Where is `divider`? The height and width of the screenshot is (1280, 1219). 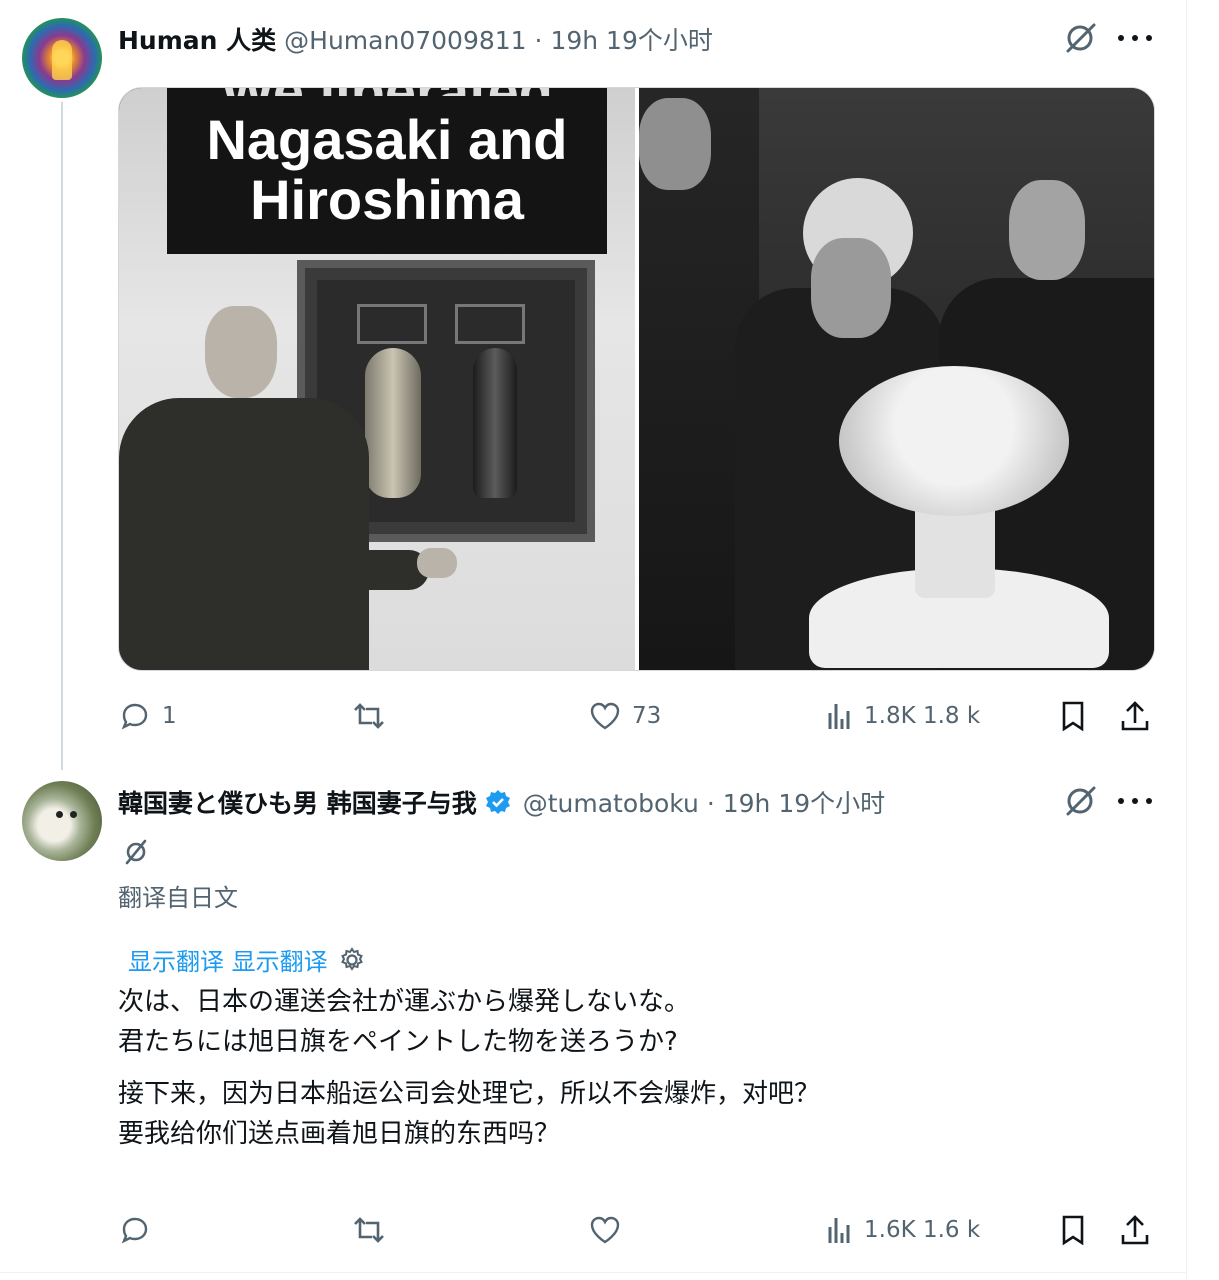 divider is located at coordinates (593, 1272).